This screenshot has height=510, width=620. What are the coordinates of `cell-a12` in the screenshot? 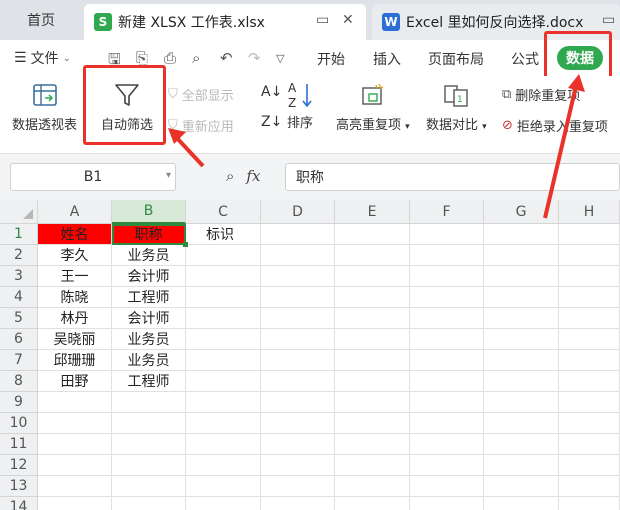 It's located at (75, 465).